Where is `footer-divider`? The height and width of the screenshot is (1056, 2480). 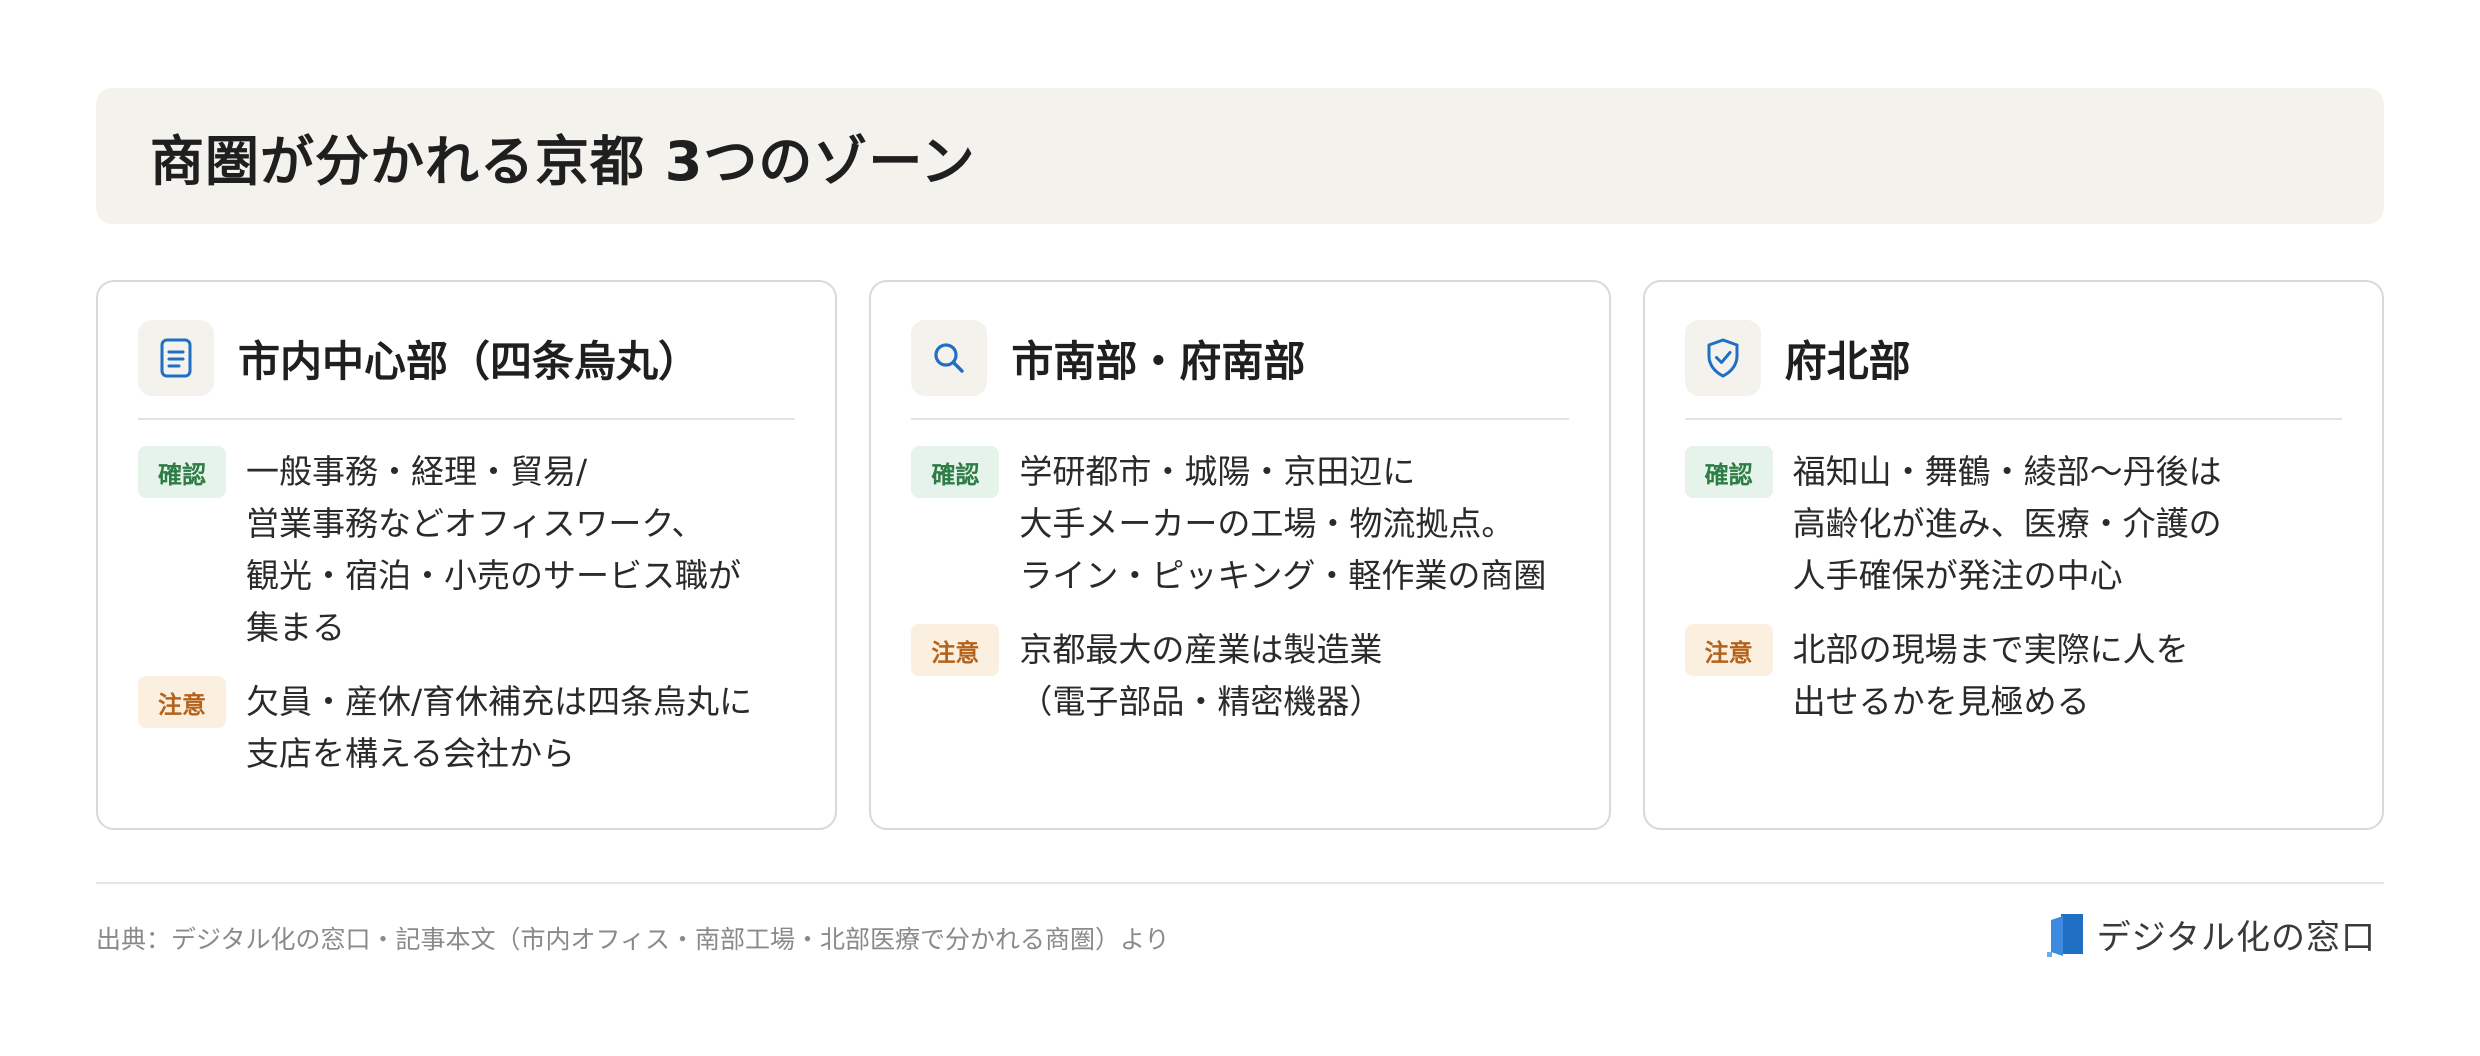 footer-divider is located at coordinates (1240, 883).